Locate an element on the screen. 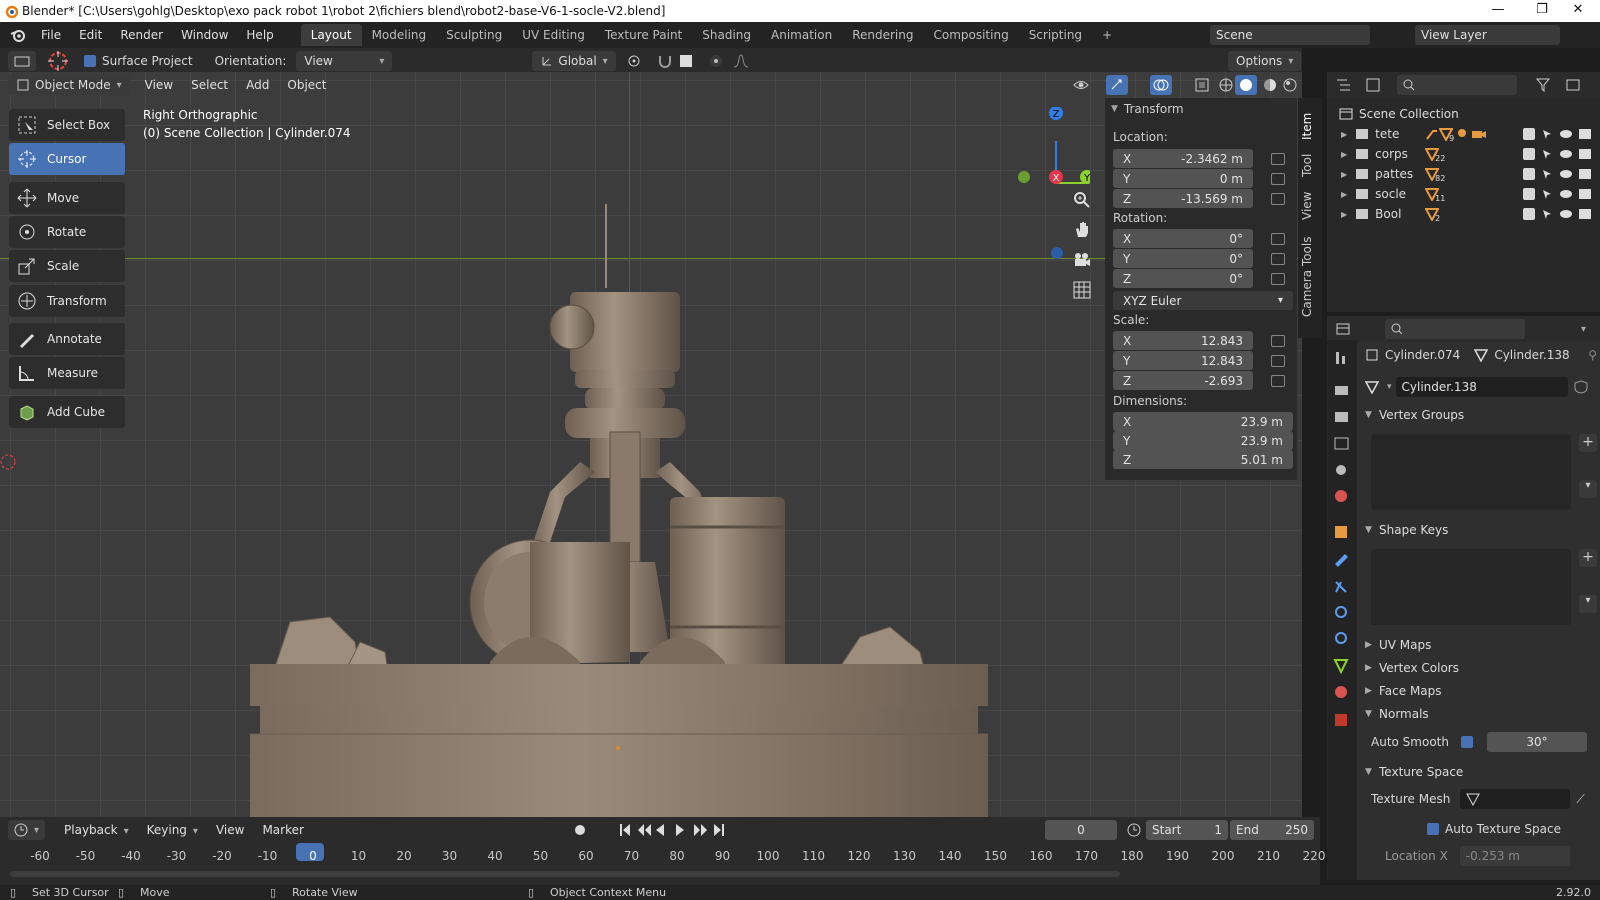 The image size is (1600, 900). pin-icon: ⚲ is located at coordinates (1592, 355).